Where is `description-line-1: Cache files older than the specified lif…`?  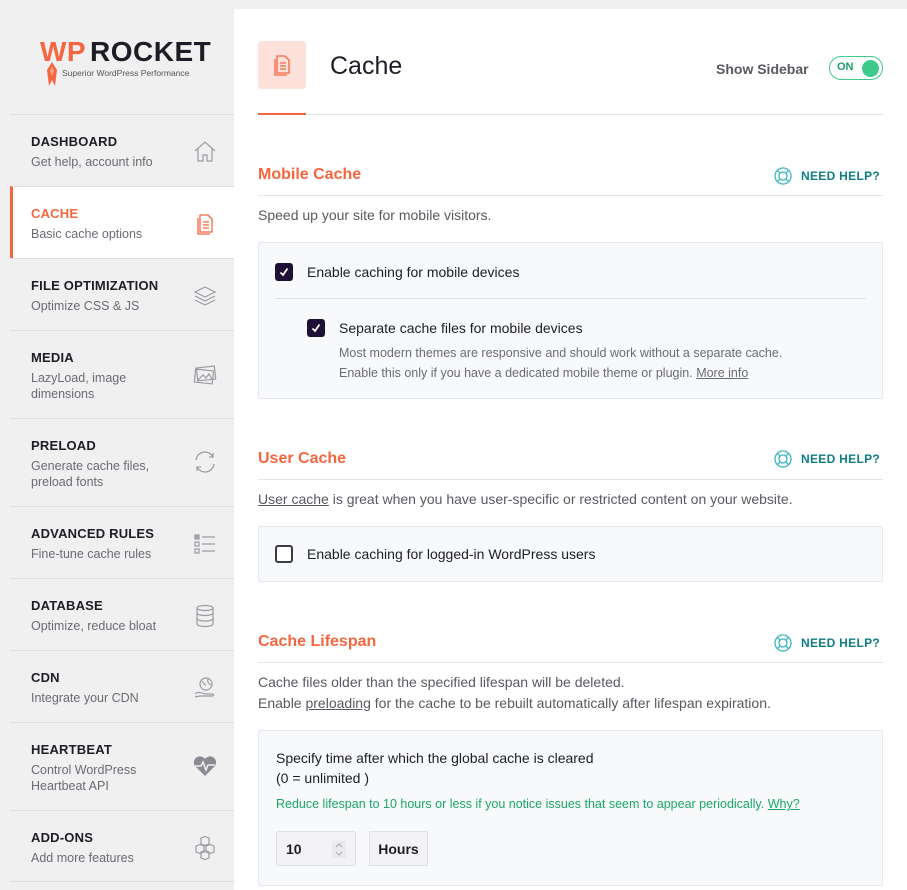 description-line-1: Cache files older than the specified lif… is located at coordinates (441, 682).